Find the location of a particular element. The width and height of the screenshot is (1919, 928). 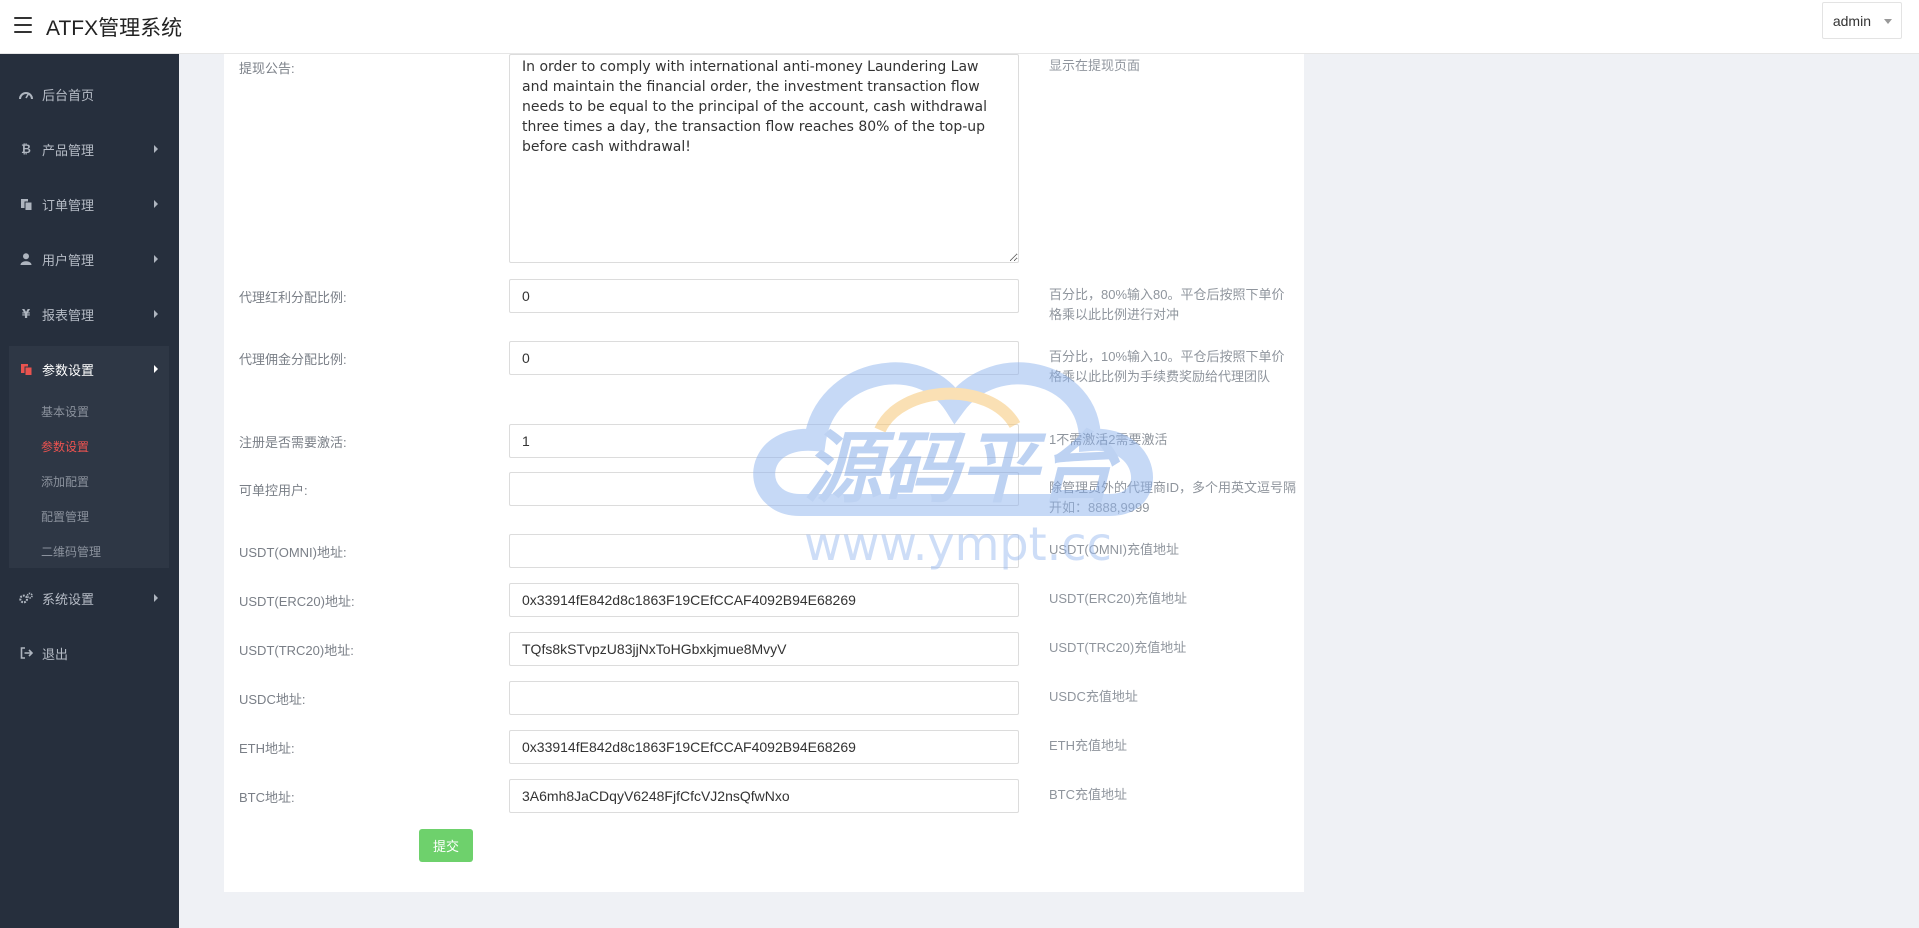

yen-icon: ¥ is located at coordinates (26, 314).